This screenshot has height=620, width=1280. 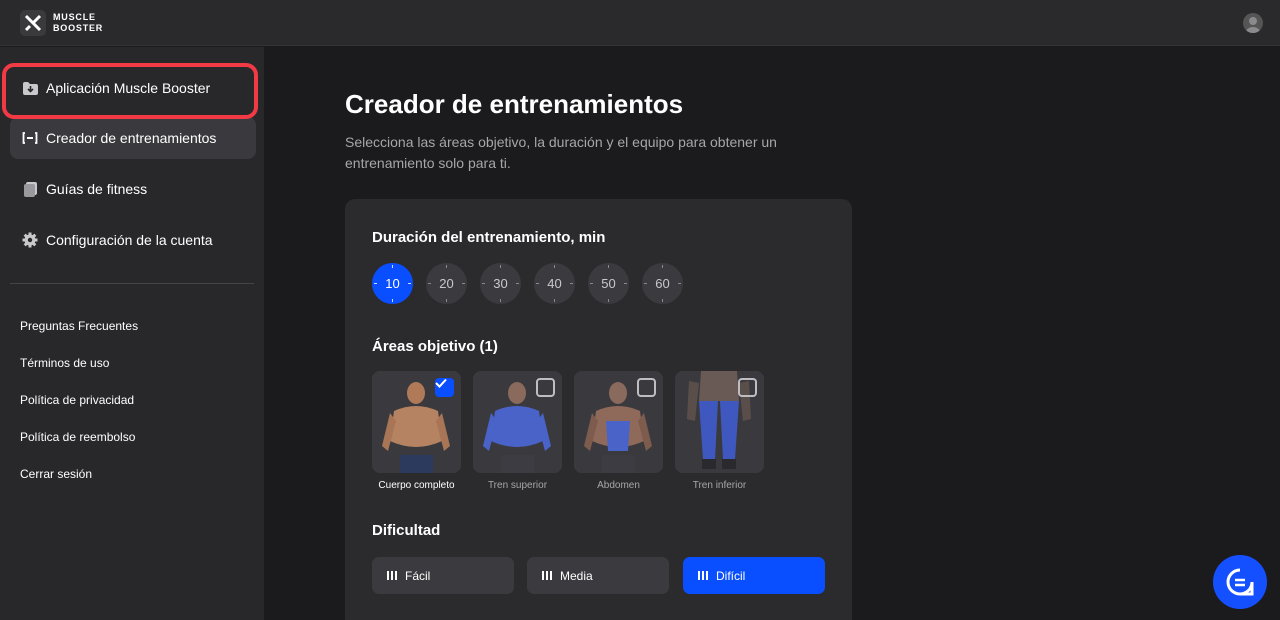 I want to click on target-areas-heading: Áreas objetivo (1), so click(x=435, y=346).